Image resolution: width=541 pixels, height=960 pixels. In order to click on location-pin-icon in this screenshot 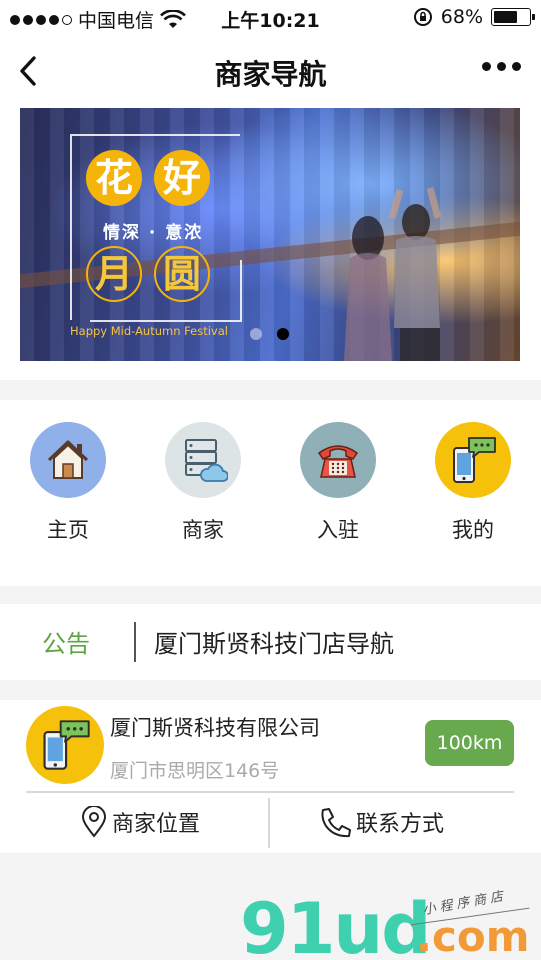, I will do `click(94, 822)`.